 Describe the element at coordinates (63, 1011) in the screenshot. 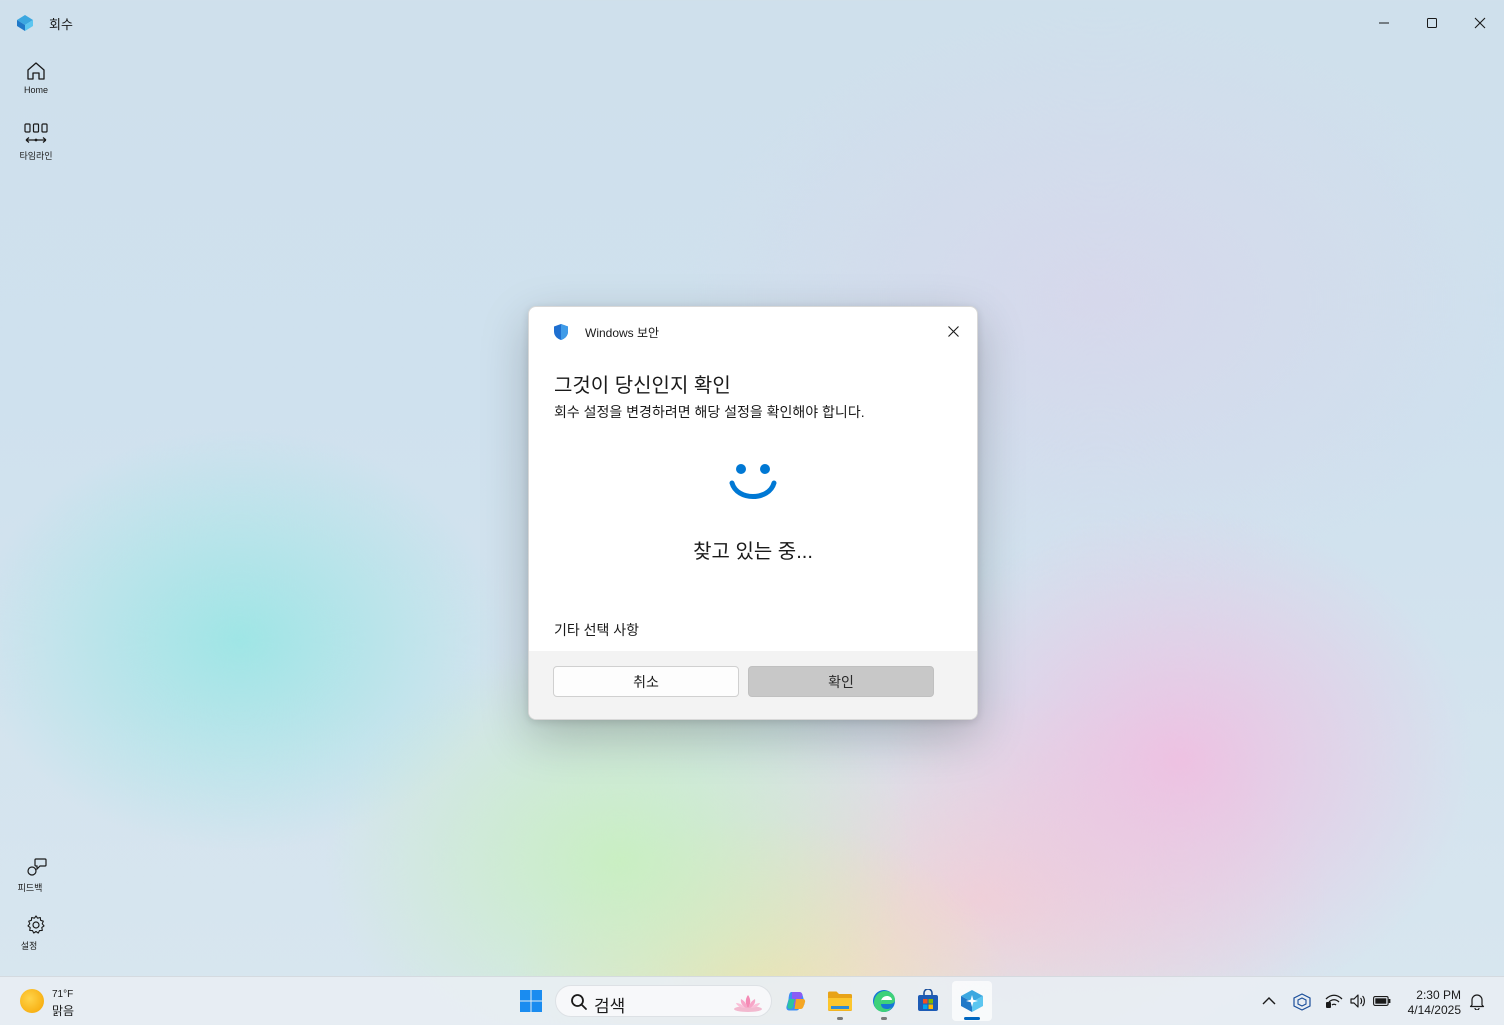

I see `weather-desc: 맑음` at that location.